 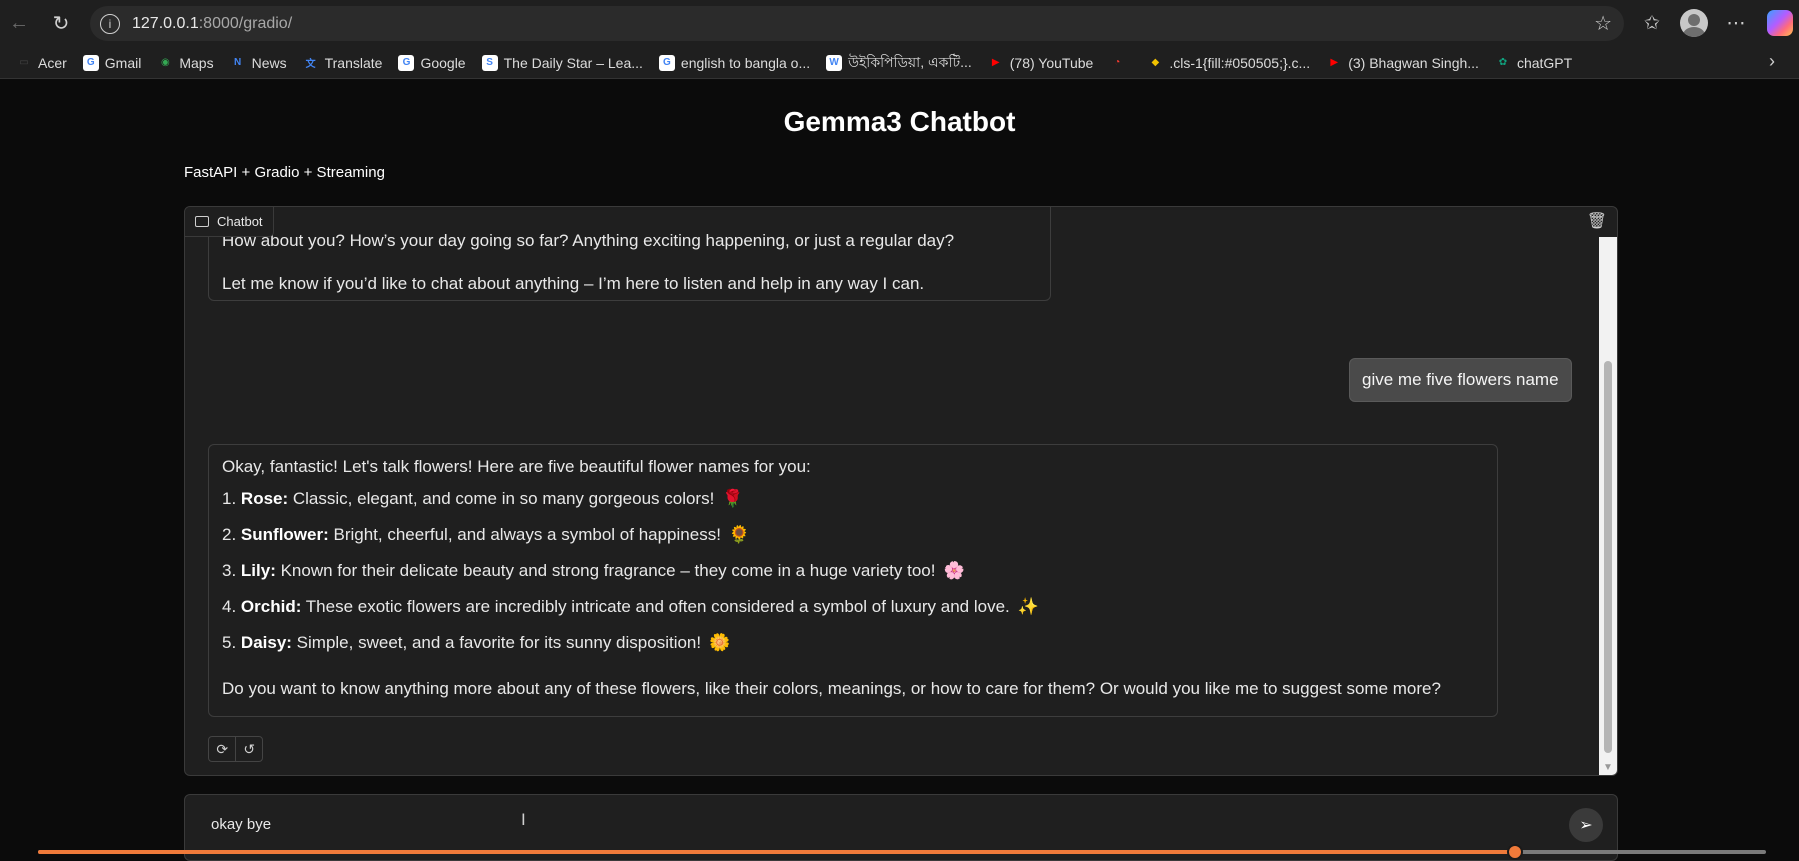 What do you see at coordinates (61, 23) in the screenshot?
I see `reload-icon: ↻` at bounding box center [61, 23].